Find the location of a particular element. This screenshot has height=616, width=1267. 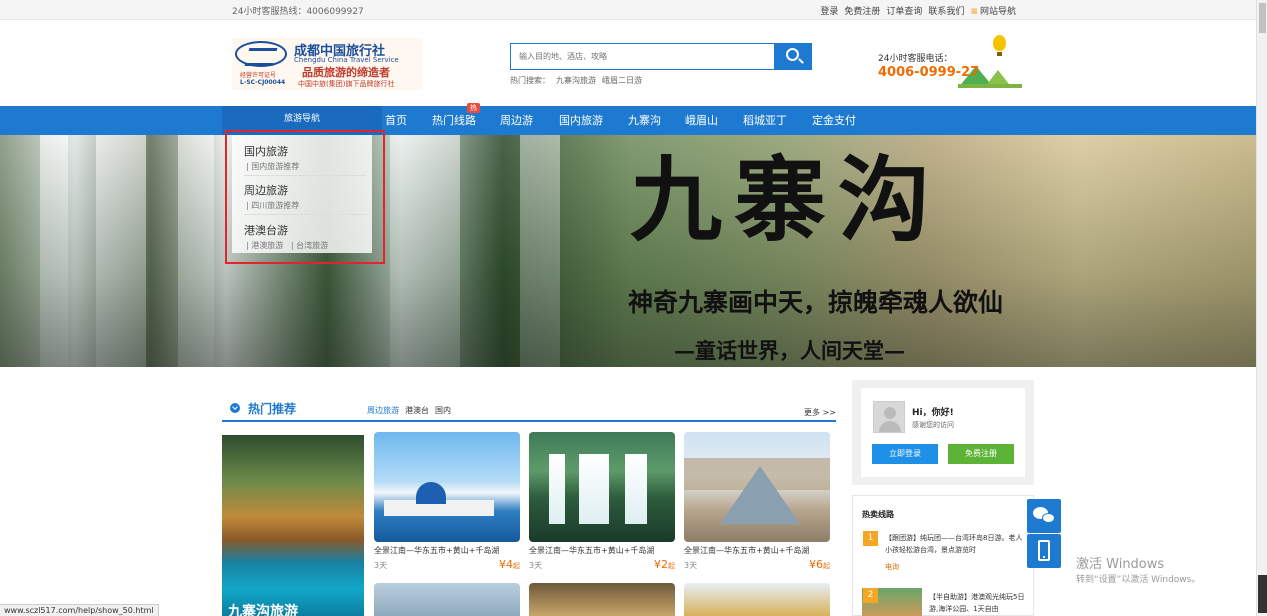

cts-emblem-icon is located at coordinates (261, 54).